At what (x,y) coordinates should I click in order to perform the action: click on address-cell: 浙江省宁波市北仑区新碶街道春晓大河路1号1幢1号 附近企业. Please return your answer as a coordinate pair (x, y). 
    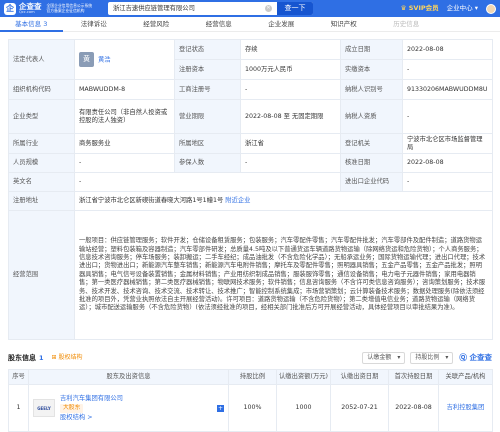
    Looking at the image, I should click on (284, 201).